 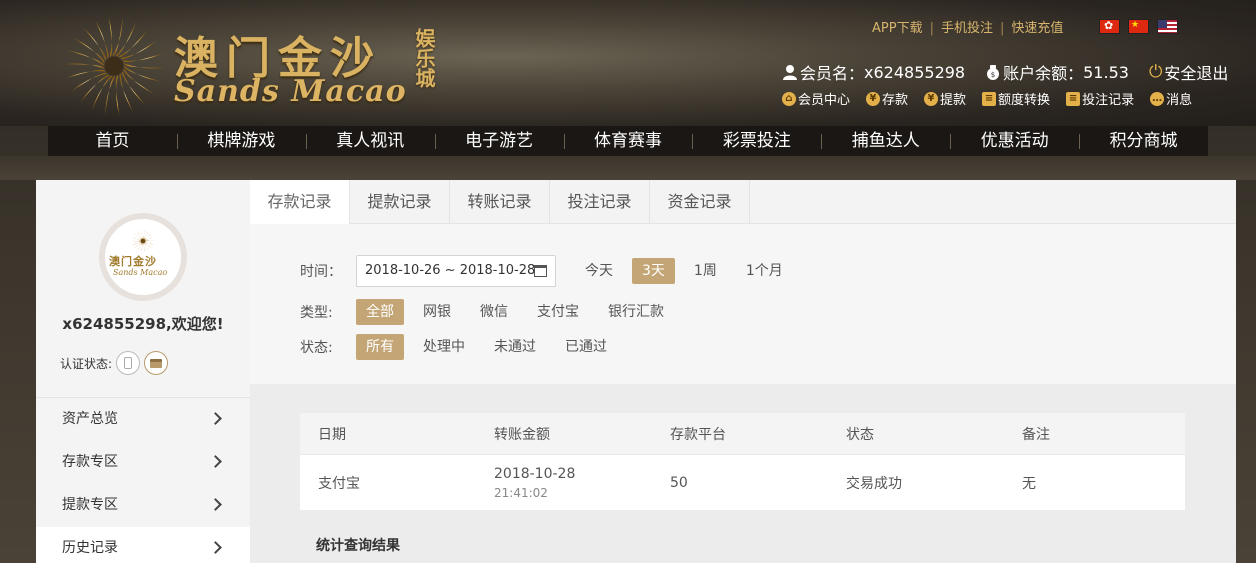 What do you see at coordinates (114, 66) in the screenshot?
I see `sun-logo-icon` at bounding box center [114, 66].